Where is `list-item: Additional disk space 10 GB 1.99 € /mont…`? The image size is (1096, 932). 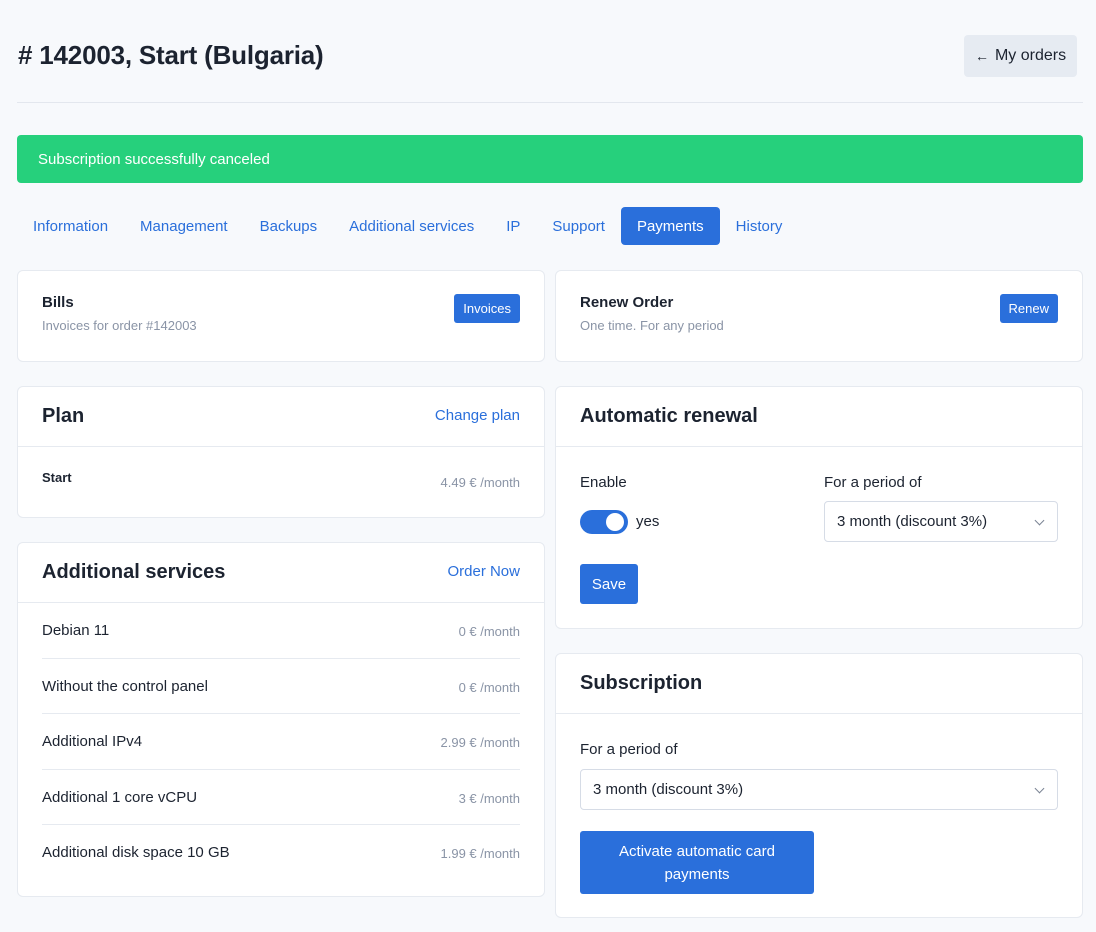 list-item: Additional disk space 10 GB 1.99 € /mont… is located at coordinates (281, 853).